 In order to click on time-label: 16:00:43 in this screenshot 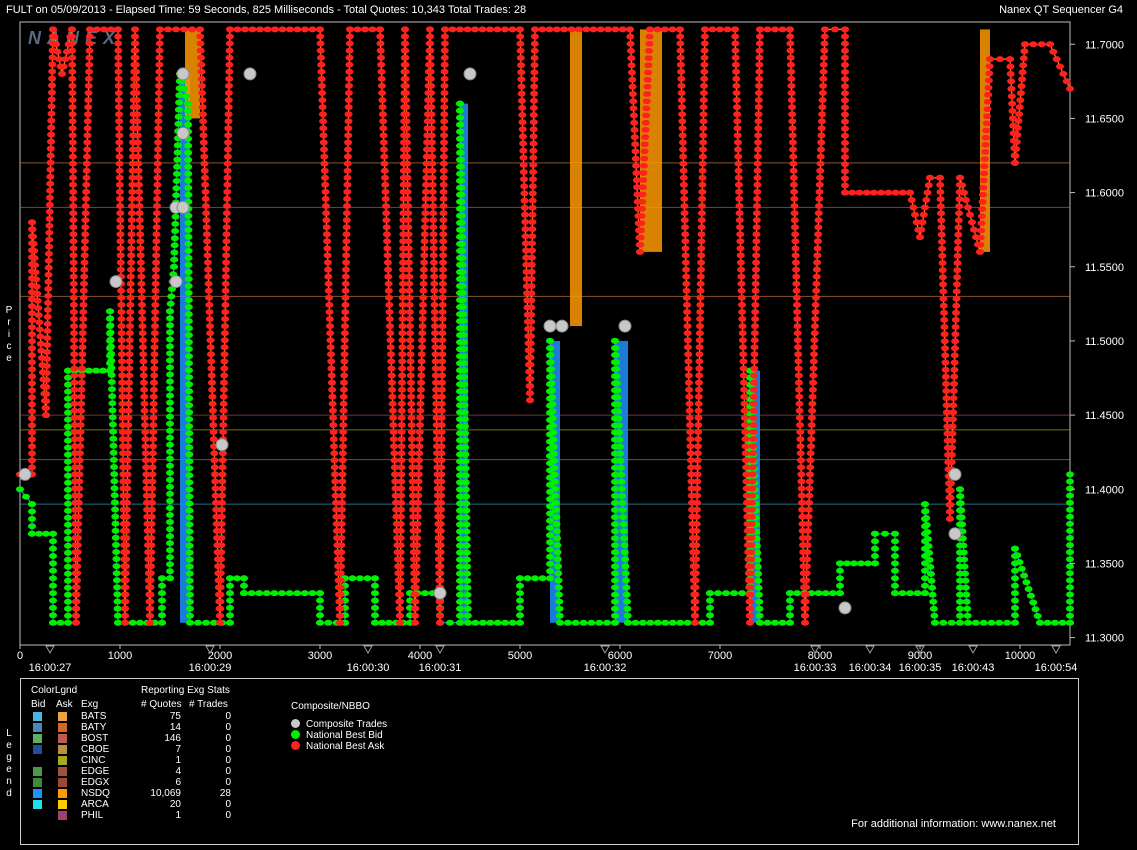, I will do `click(973, 668)`.